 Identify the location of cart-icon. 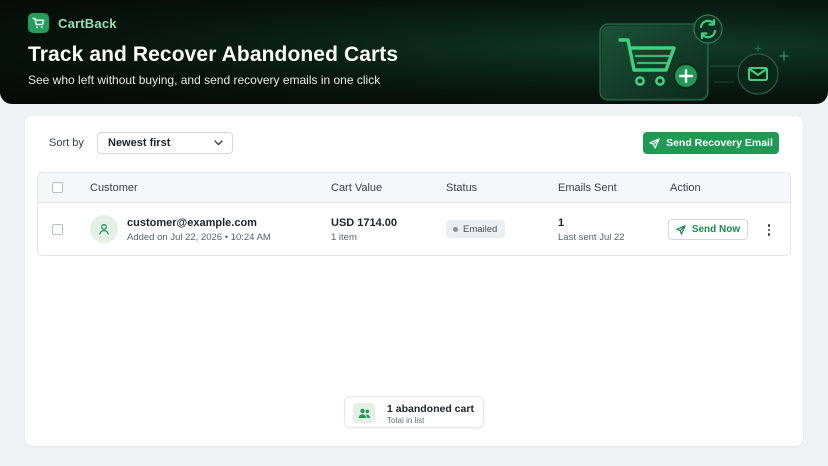
(38, 23).